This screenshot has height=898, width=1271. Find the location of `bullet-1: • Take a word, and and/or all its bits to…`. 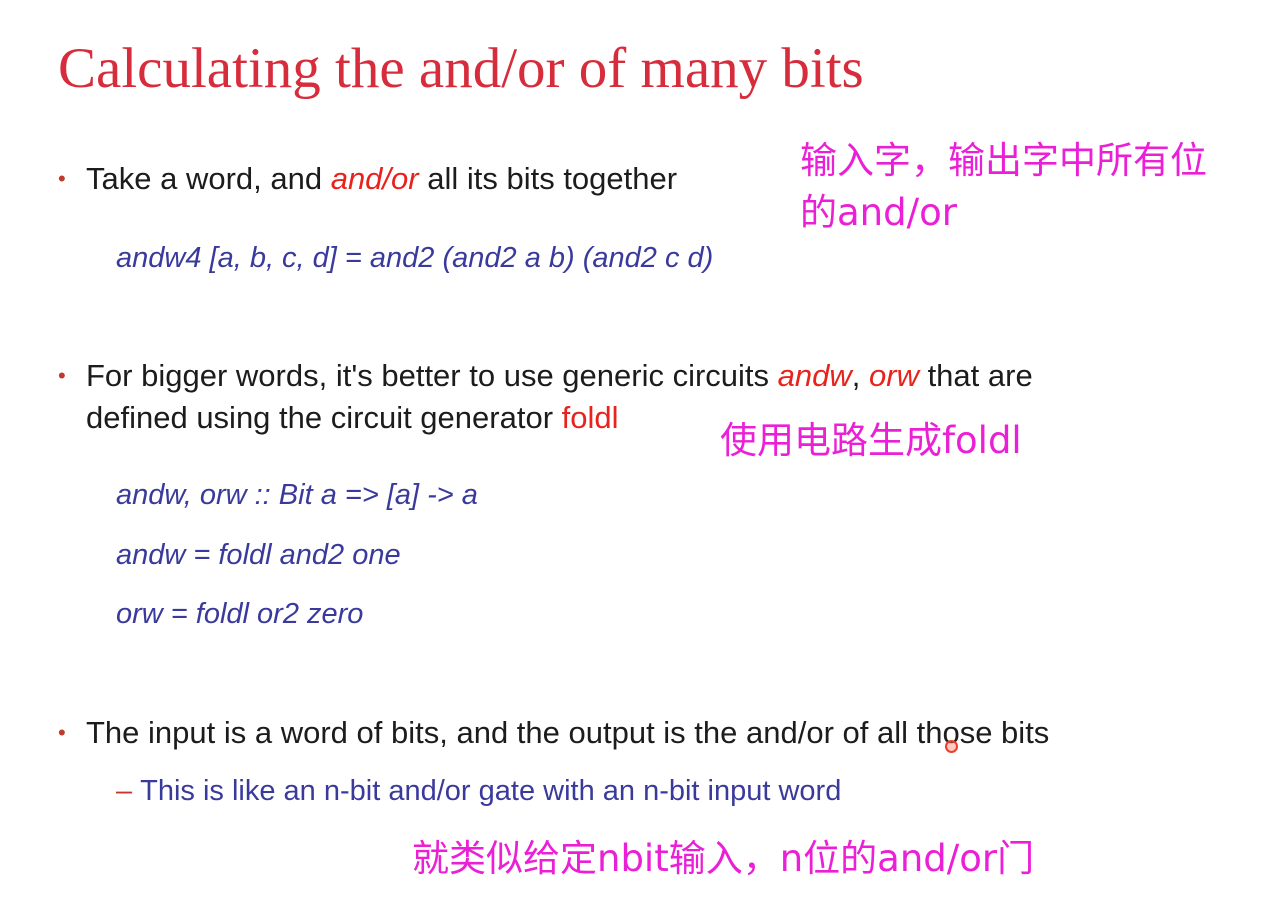

bullet-1: • Take a word, and and/or all its bits to… is located at coordinates (367, 179).